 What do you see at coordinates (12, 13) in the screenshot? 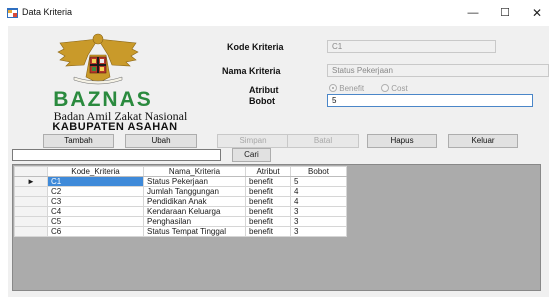
I see `app-icon` at bounding box center [12, 13].